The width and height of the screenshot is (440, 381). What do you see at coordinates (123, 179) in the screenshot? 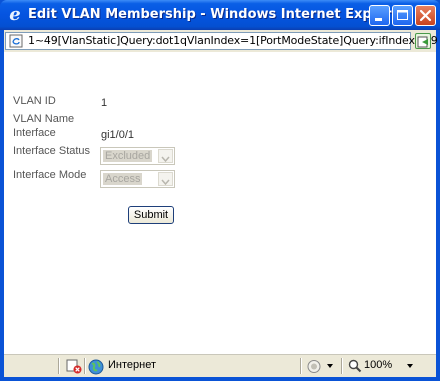
I see `interface-mode-value: Access` at bounding box center [123, 179].